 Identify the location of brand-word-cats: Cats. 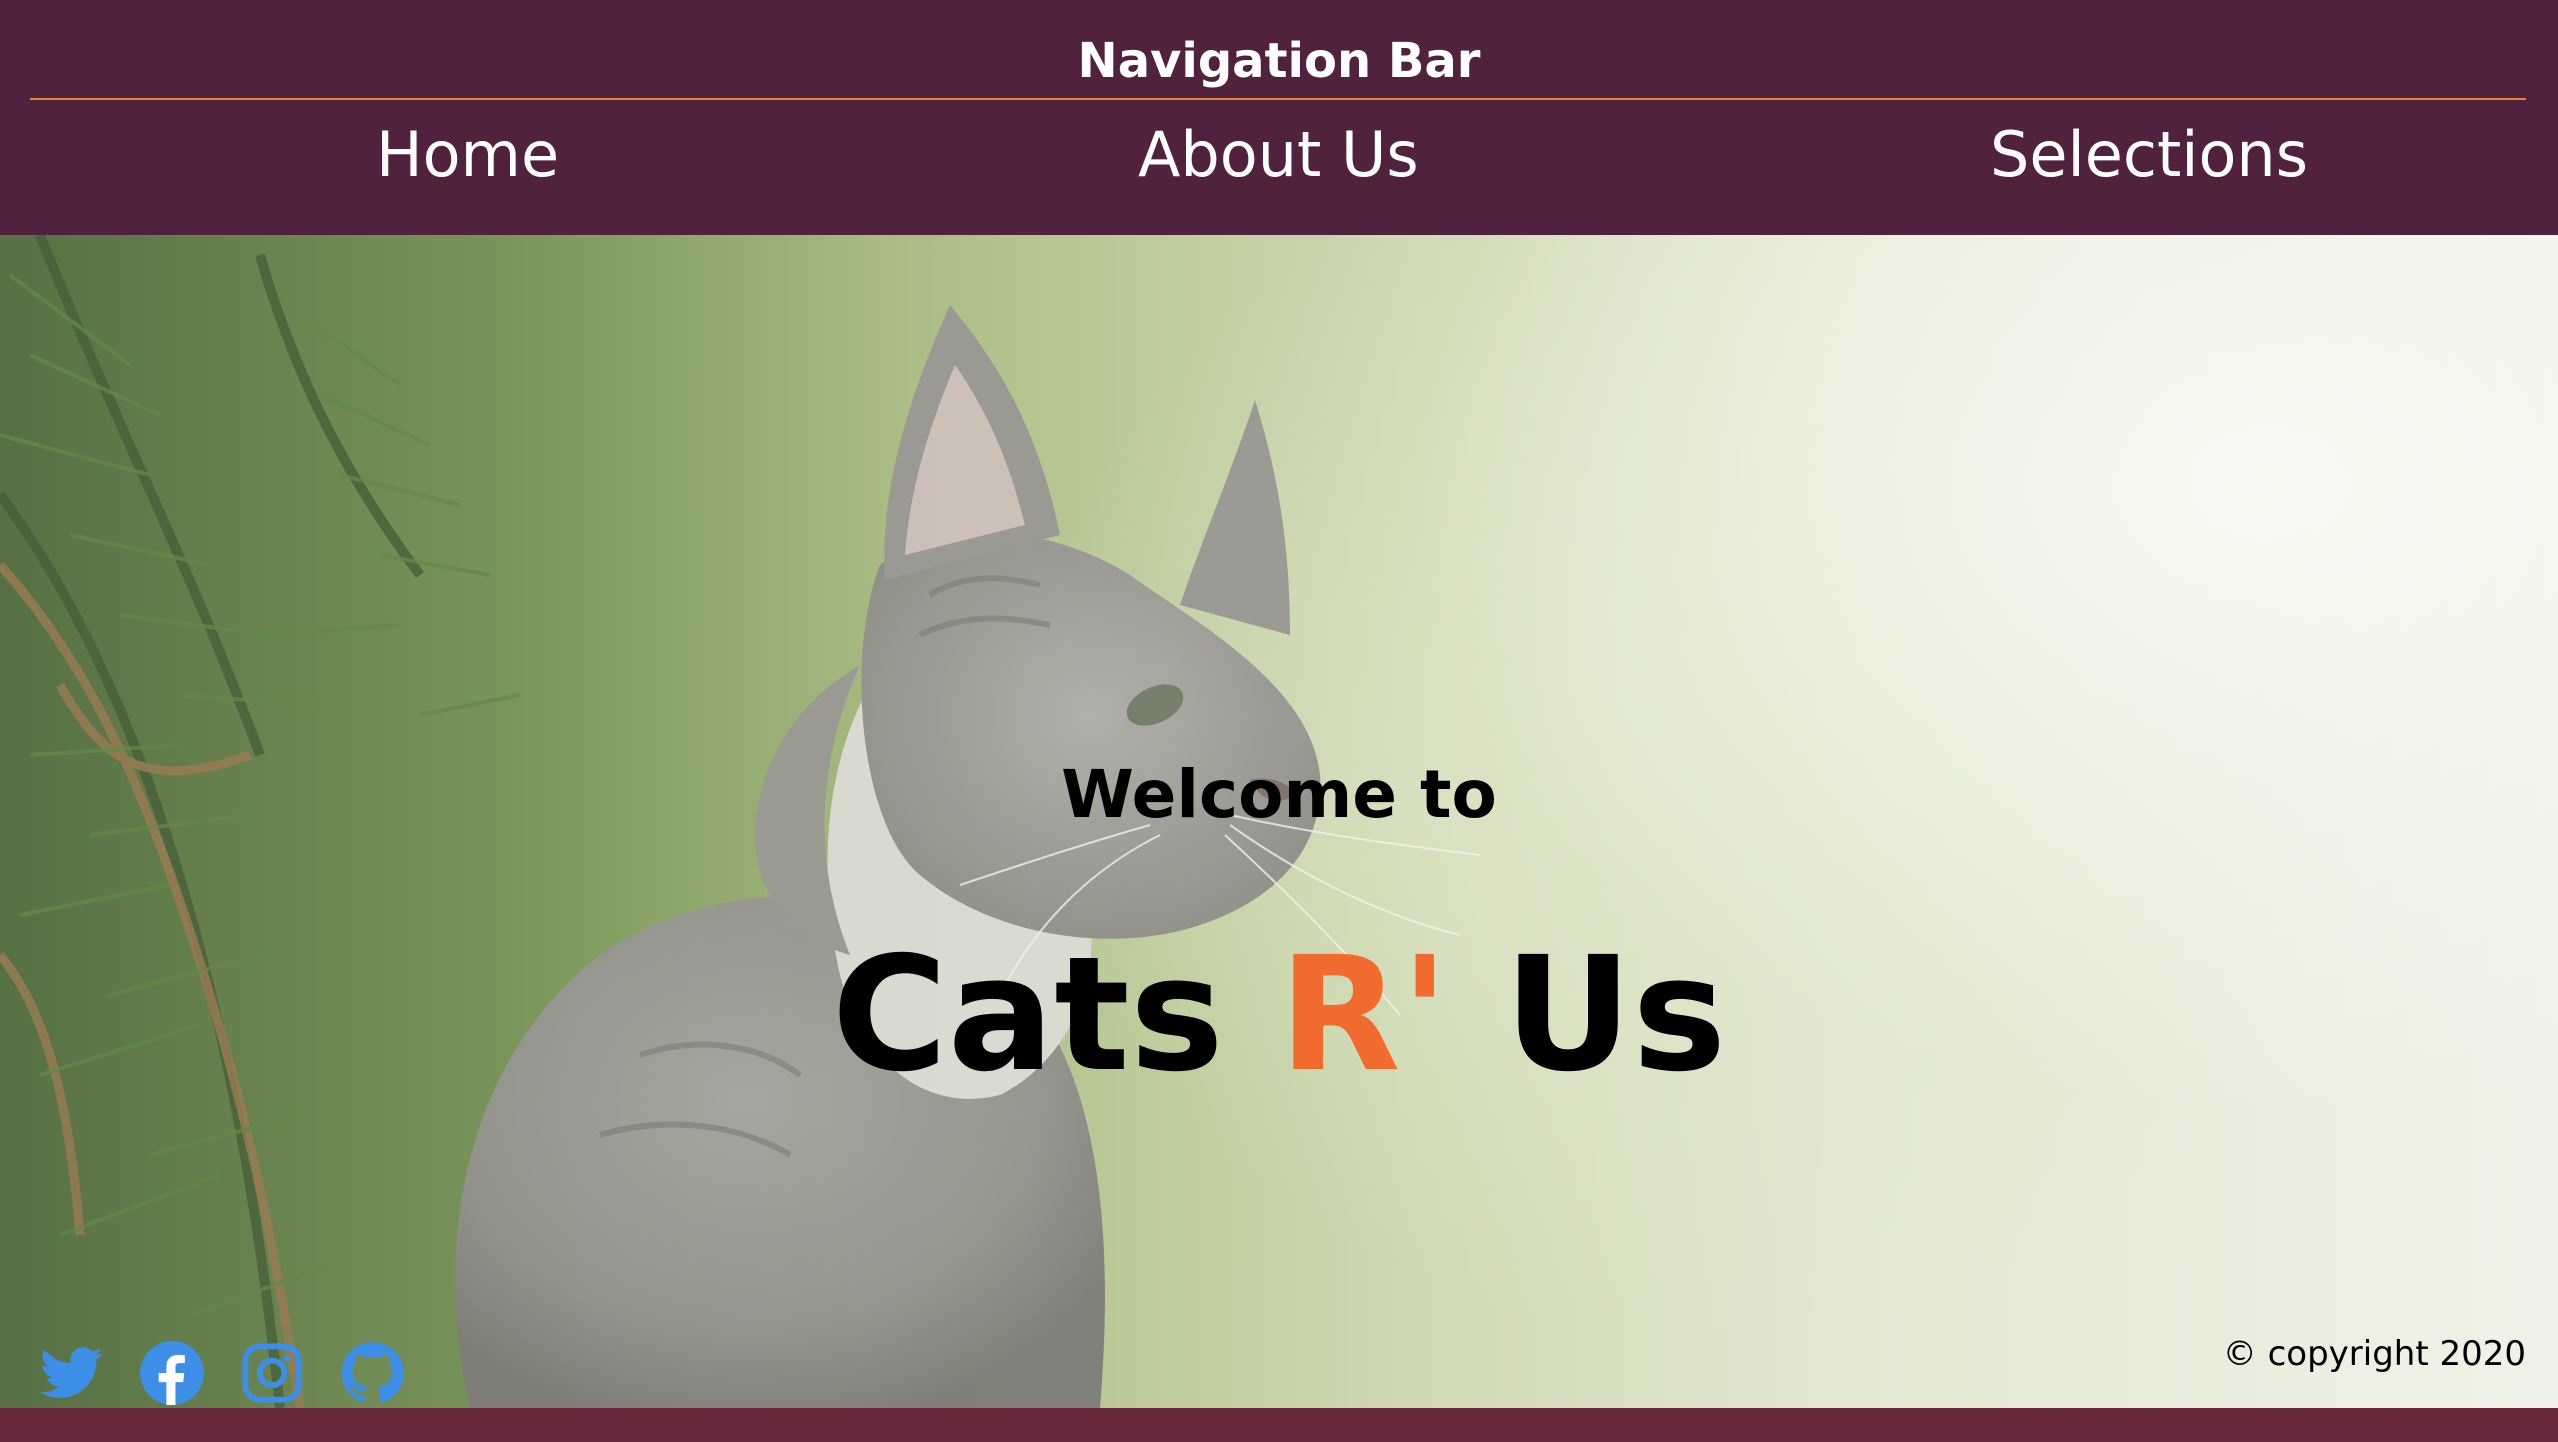
(1027, 1015).